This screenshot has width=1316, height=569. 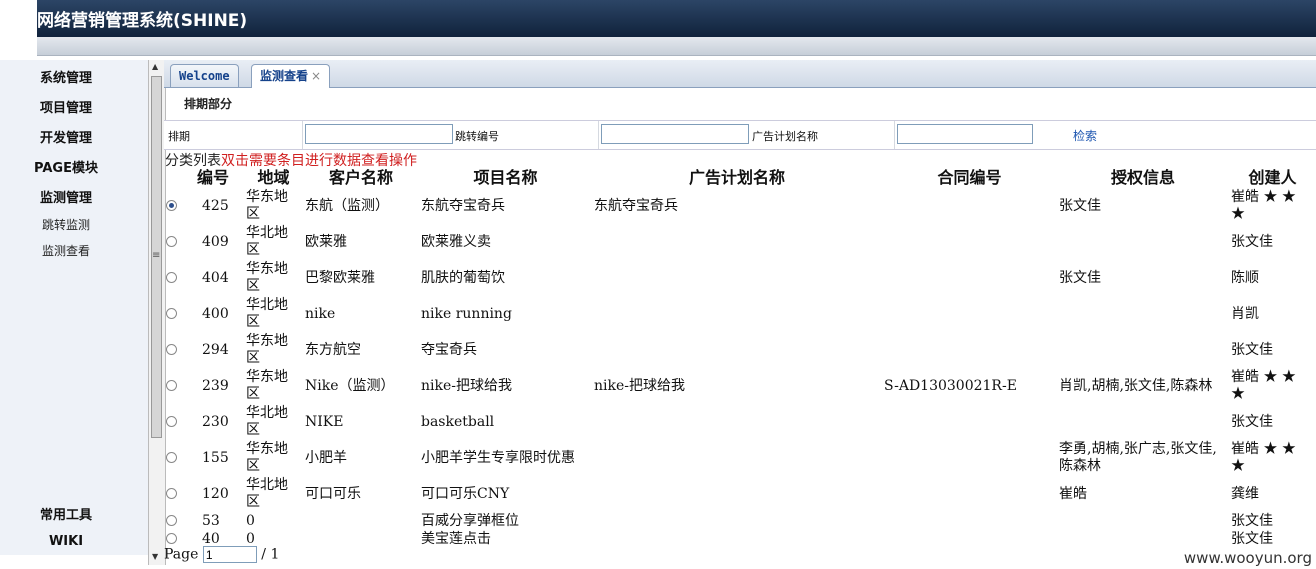 I want to click on table-row: 53 0 百威分享弹框位 张文佳, so click(x=740, y=521).